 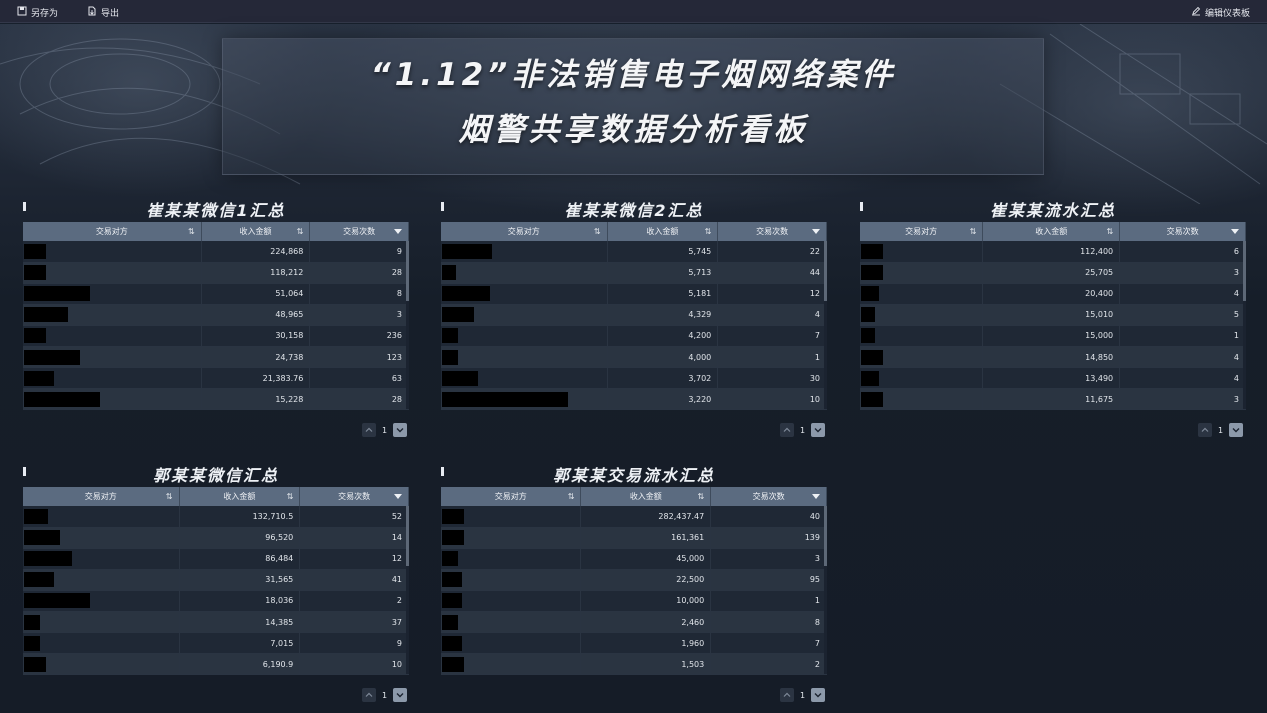 I want to click on edit-dashboard-button: 编辑仪表板, so click(x=1220, y=12).